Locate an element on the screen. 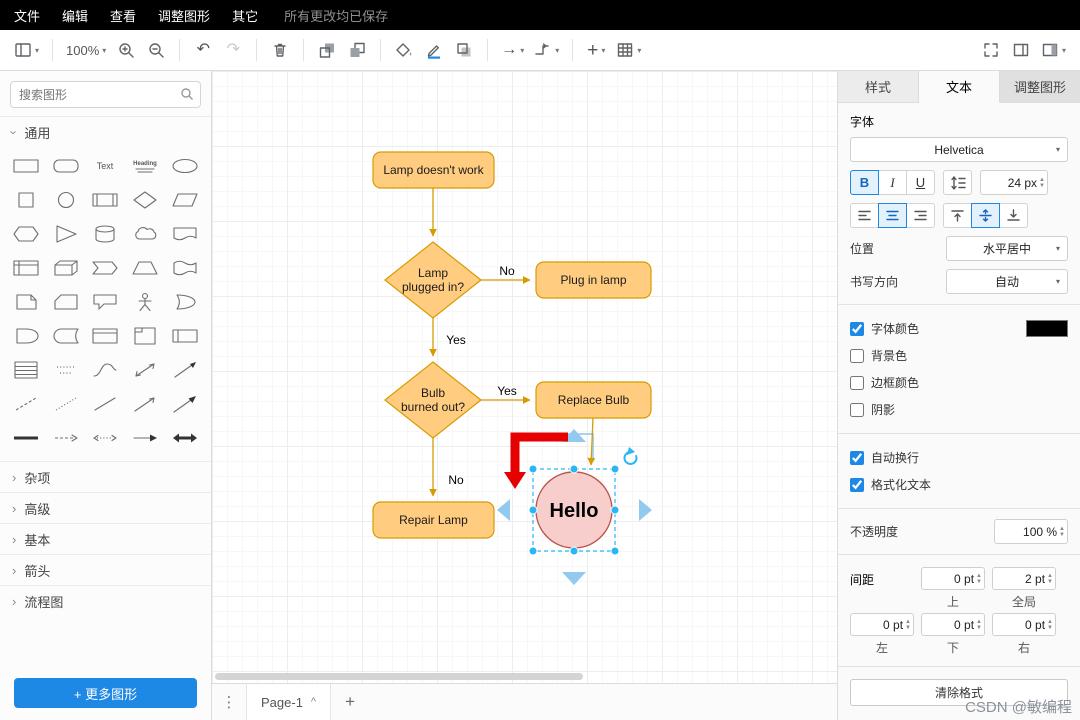 This screenshot has height=720, width=1080. spacing-right-input is located at coordinates (1022, 624).